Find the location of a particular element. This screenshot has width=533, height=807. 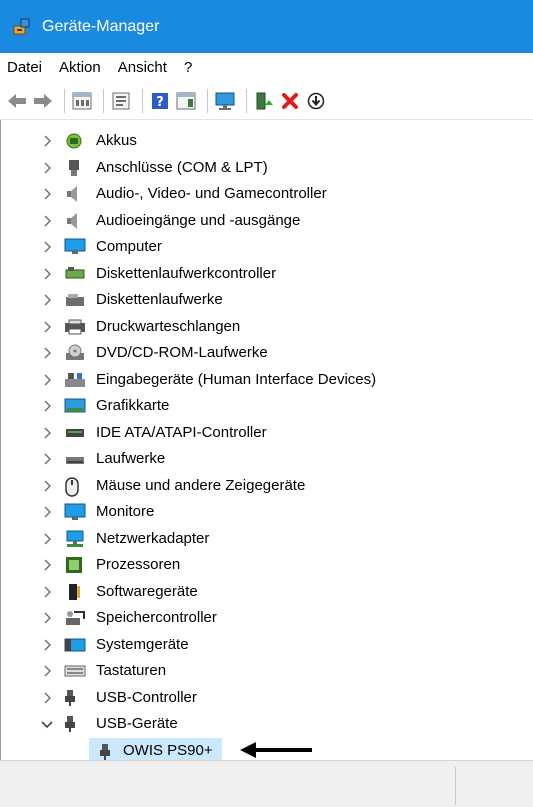

tree-node: Netzwerkadapter is located at coordinates (267, 539).